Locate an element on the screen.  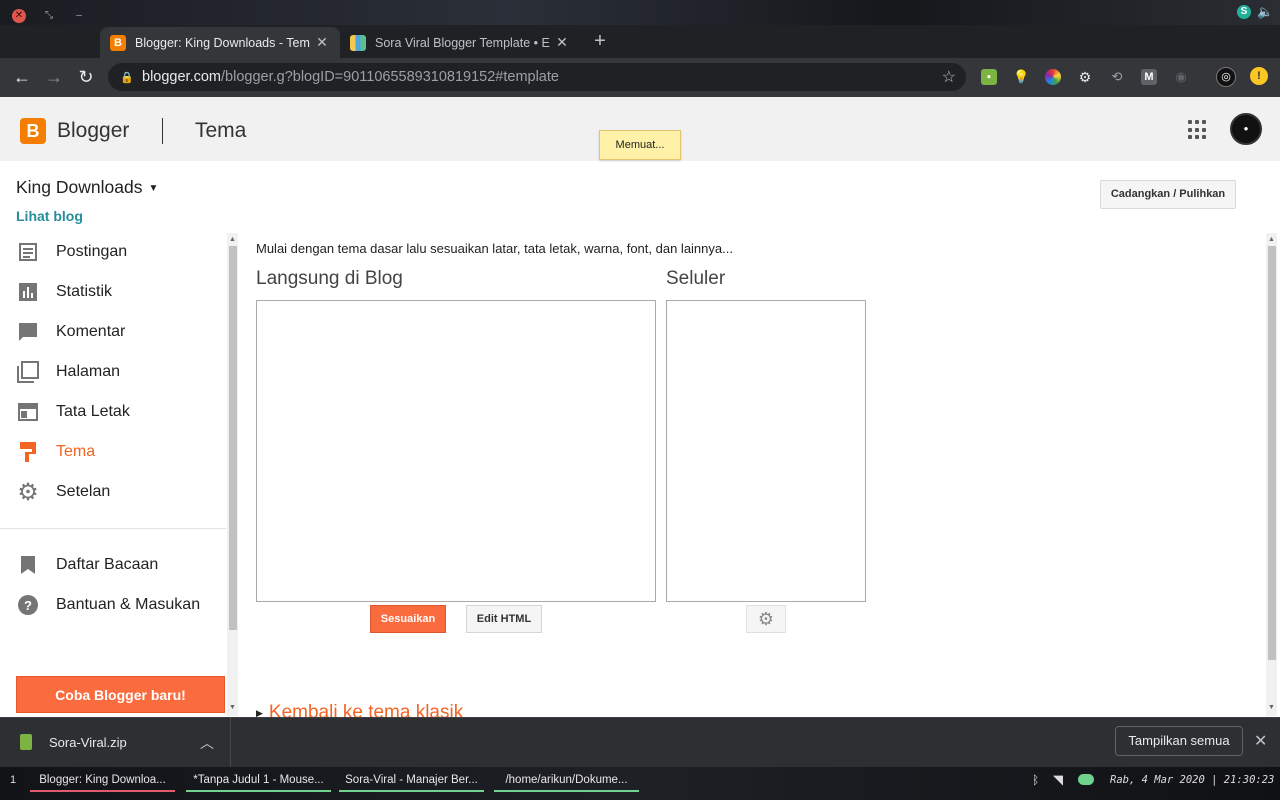
bluetooth-icon: ᛒ is located at coordinates (1035, 780).